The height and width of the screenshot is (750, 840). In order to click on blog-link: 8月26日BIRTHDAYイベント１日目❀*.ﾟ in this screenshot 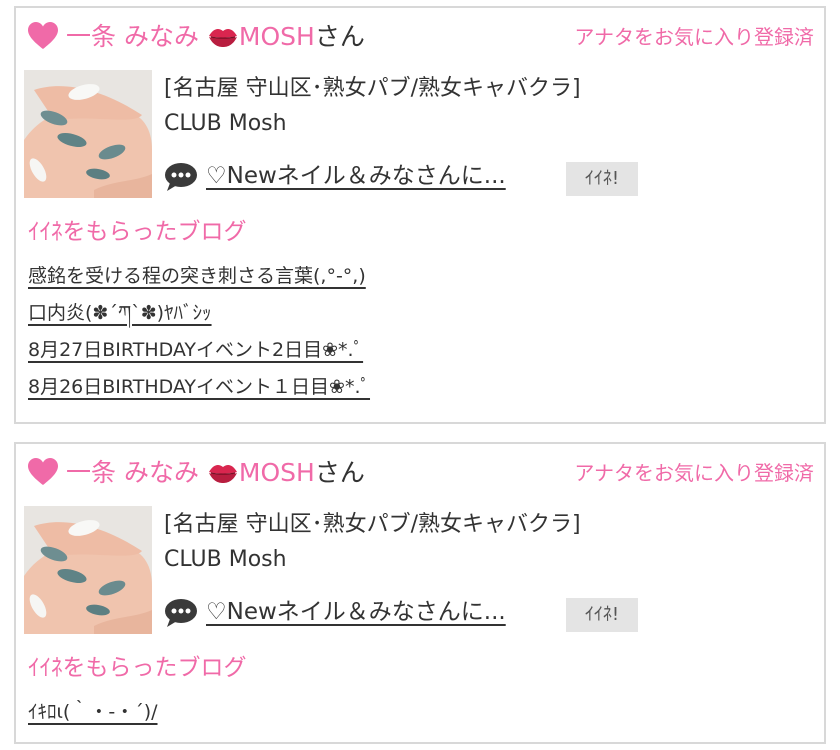, I will do `click(199, 389)`.